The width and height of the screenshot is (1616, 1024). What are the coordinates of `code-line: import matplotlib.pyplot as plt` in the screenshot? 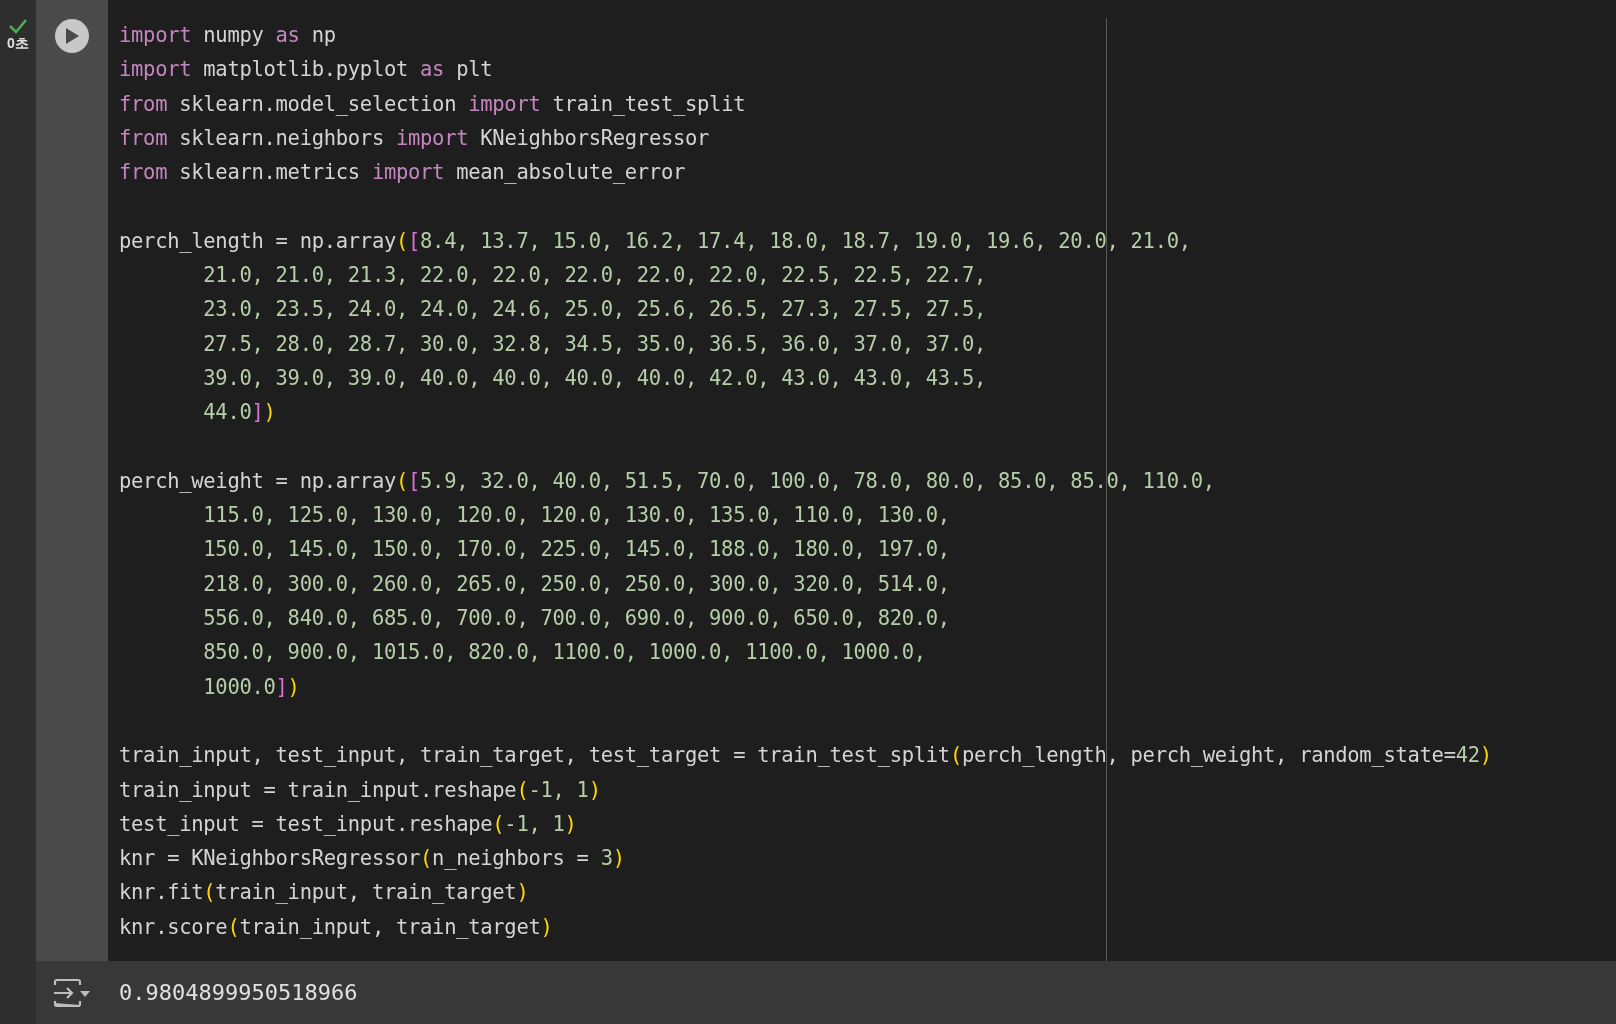 It's located at (306, 70).